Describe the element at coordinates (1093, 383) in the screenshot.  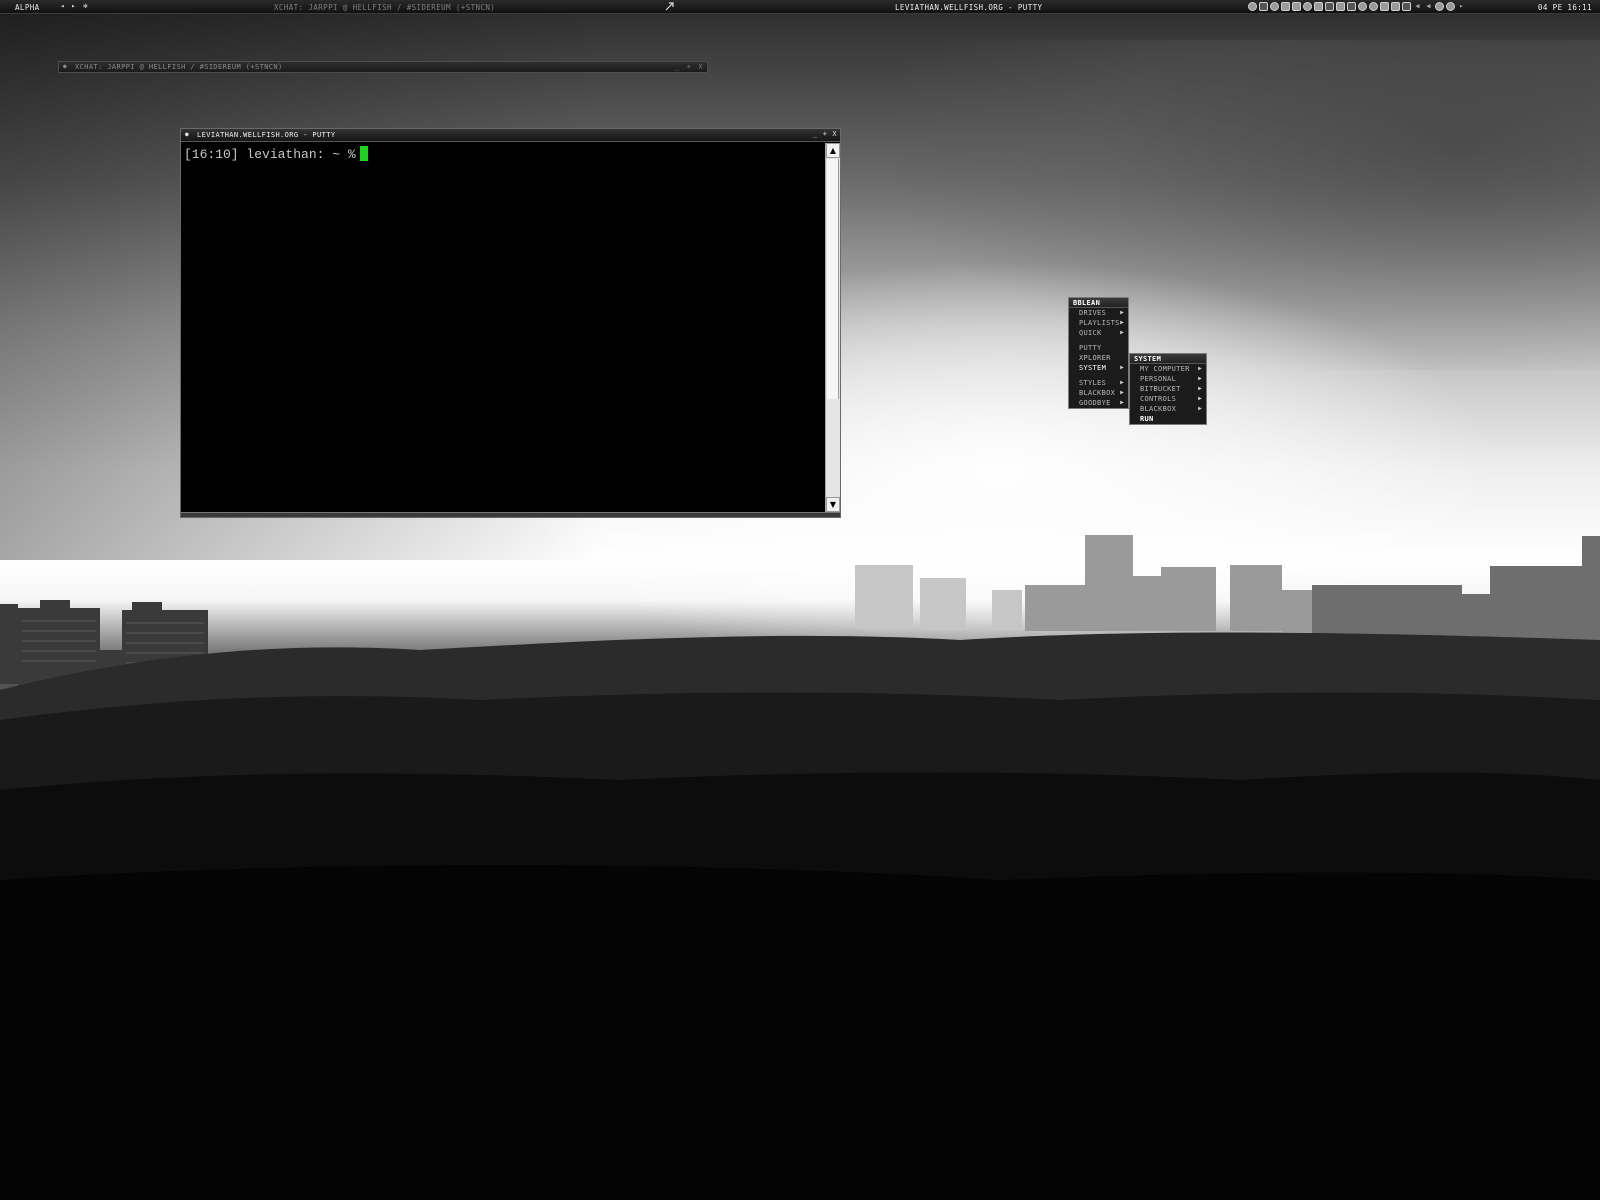
I see `menu-item-label: Styles` at that location.